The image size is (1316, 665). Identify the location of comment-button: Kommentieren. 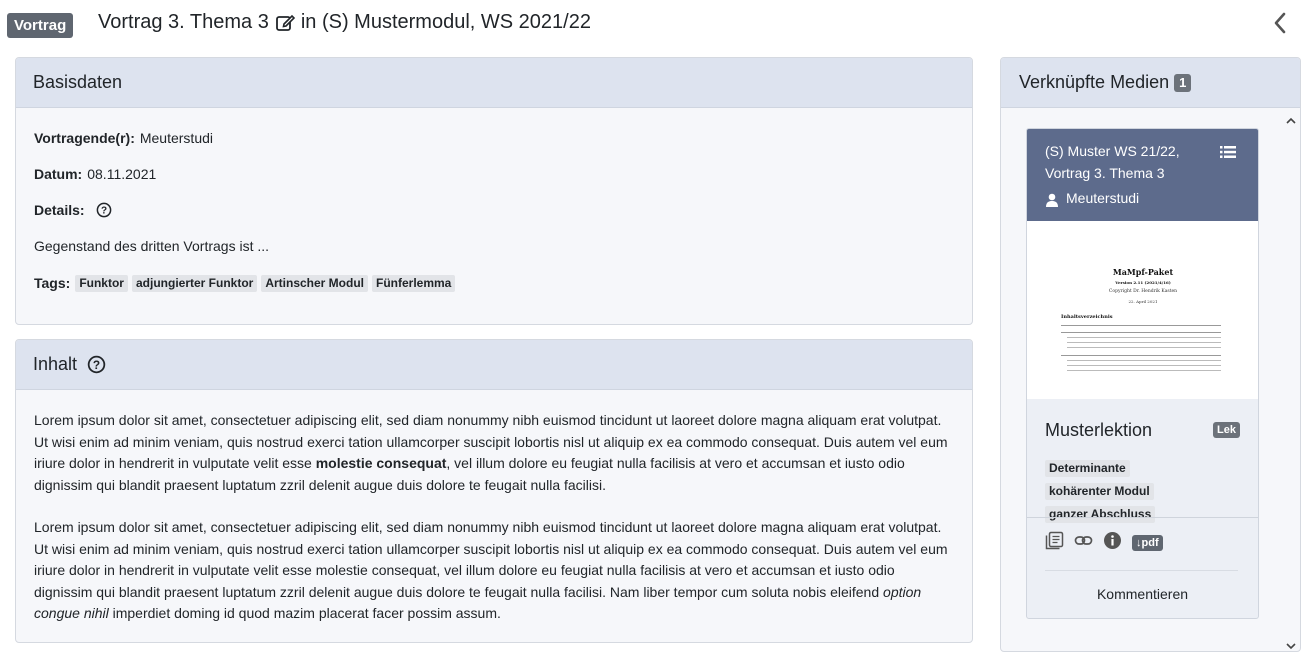
(1142, 594).